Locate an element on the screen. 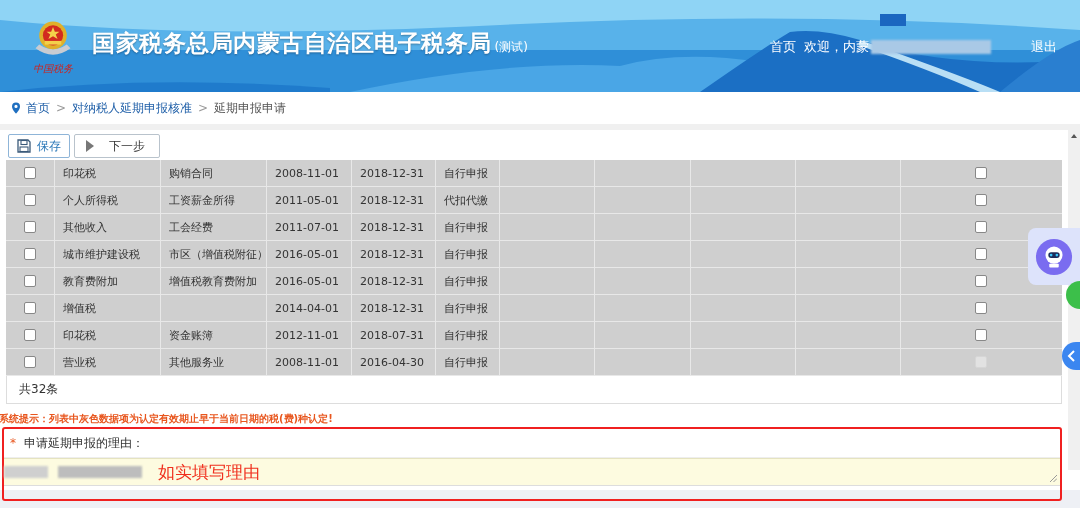 This screenshot has height=508, width=1080. table-cell: 其他服务业 is located at coordinates (214, 362).